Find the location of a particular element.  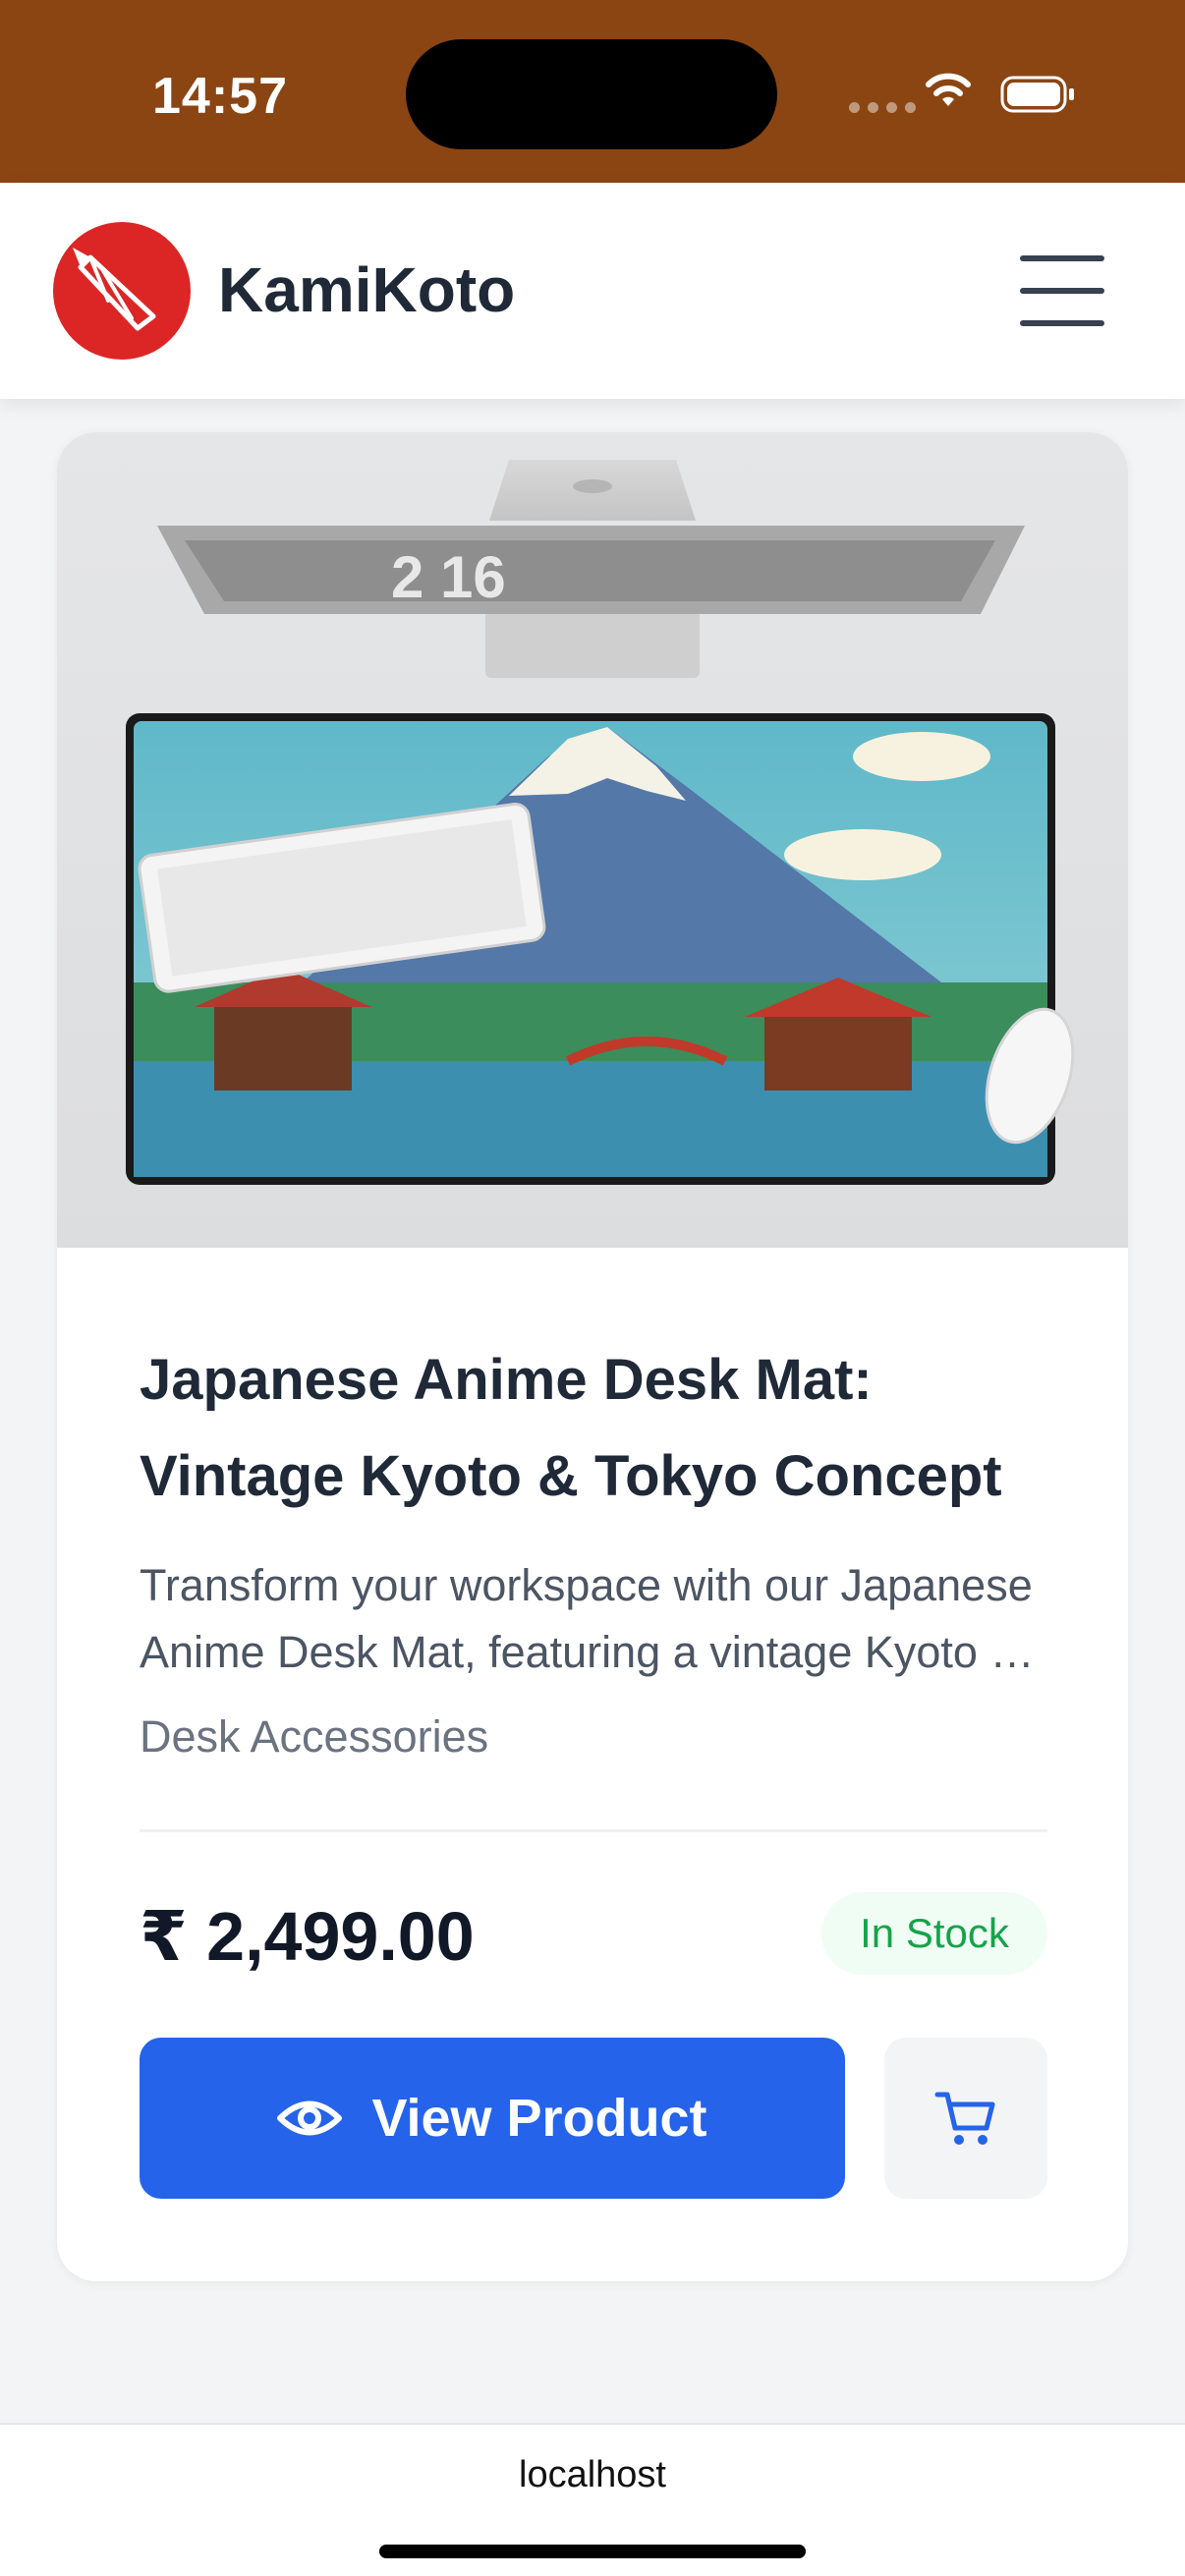

url-label: localhost is located at coordinates (592, 2475).